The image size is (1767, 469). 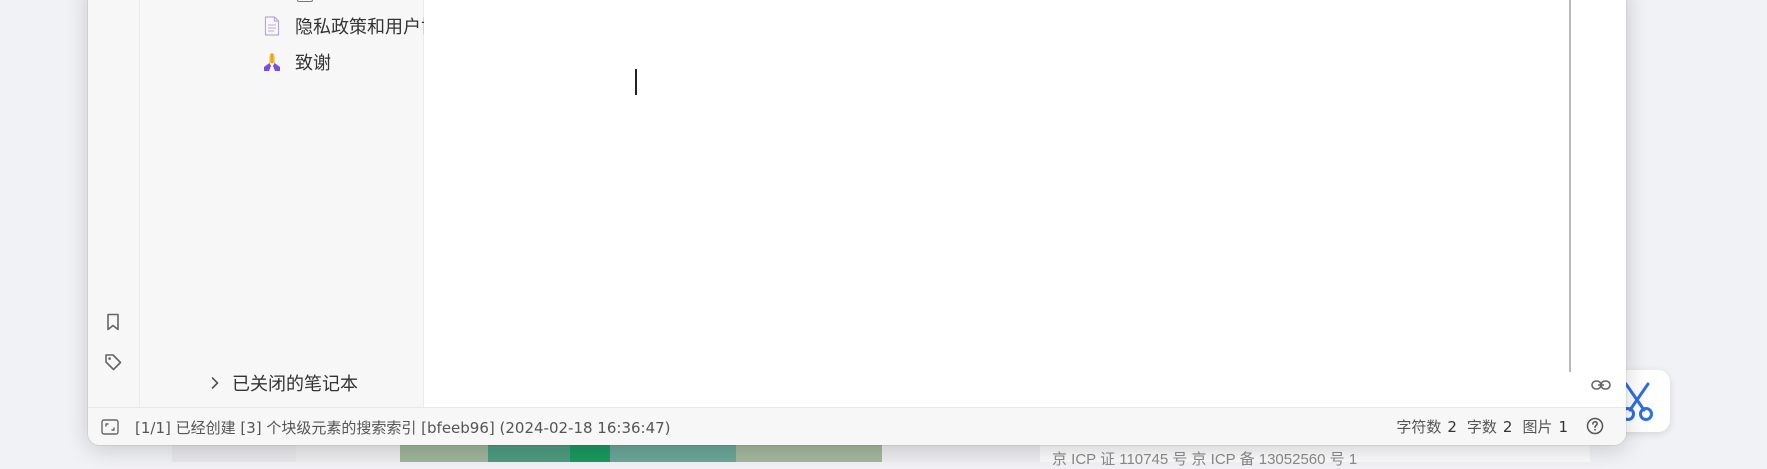 I want to click on status-counters: 字符数 2 字数 2 图片 1, so click(x=1501, y=426).